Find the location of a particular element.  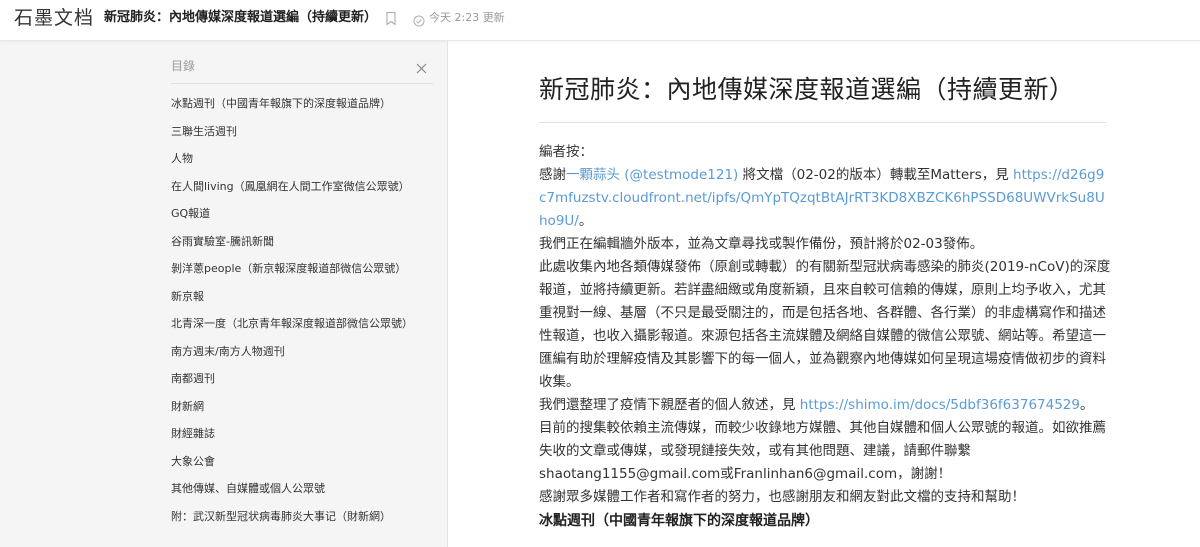

save-status: 今天 2:23 更新 is located at coordinates (467, 17).